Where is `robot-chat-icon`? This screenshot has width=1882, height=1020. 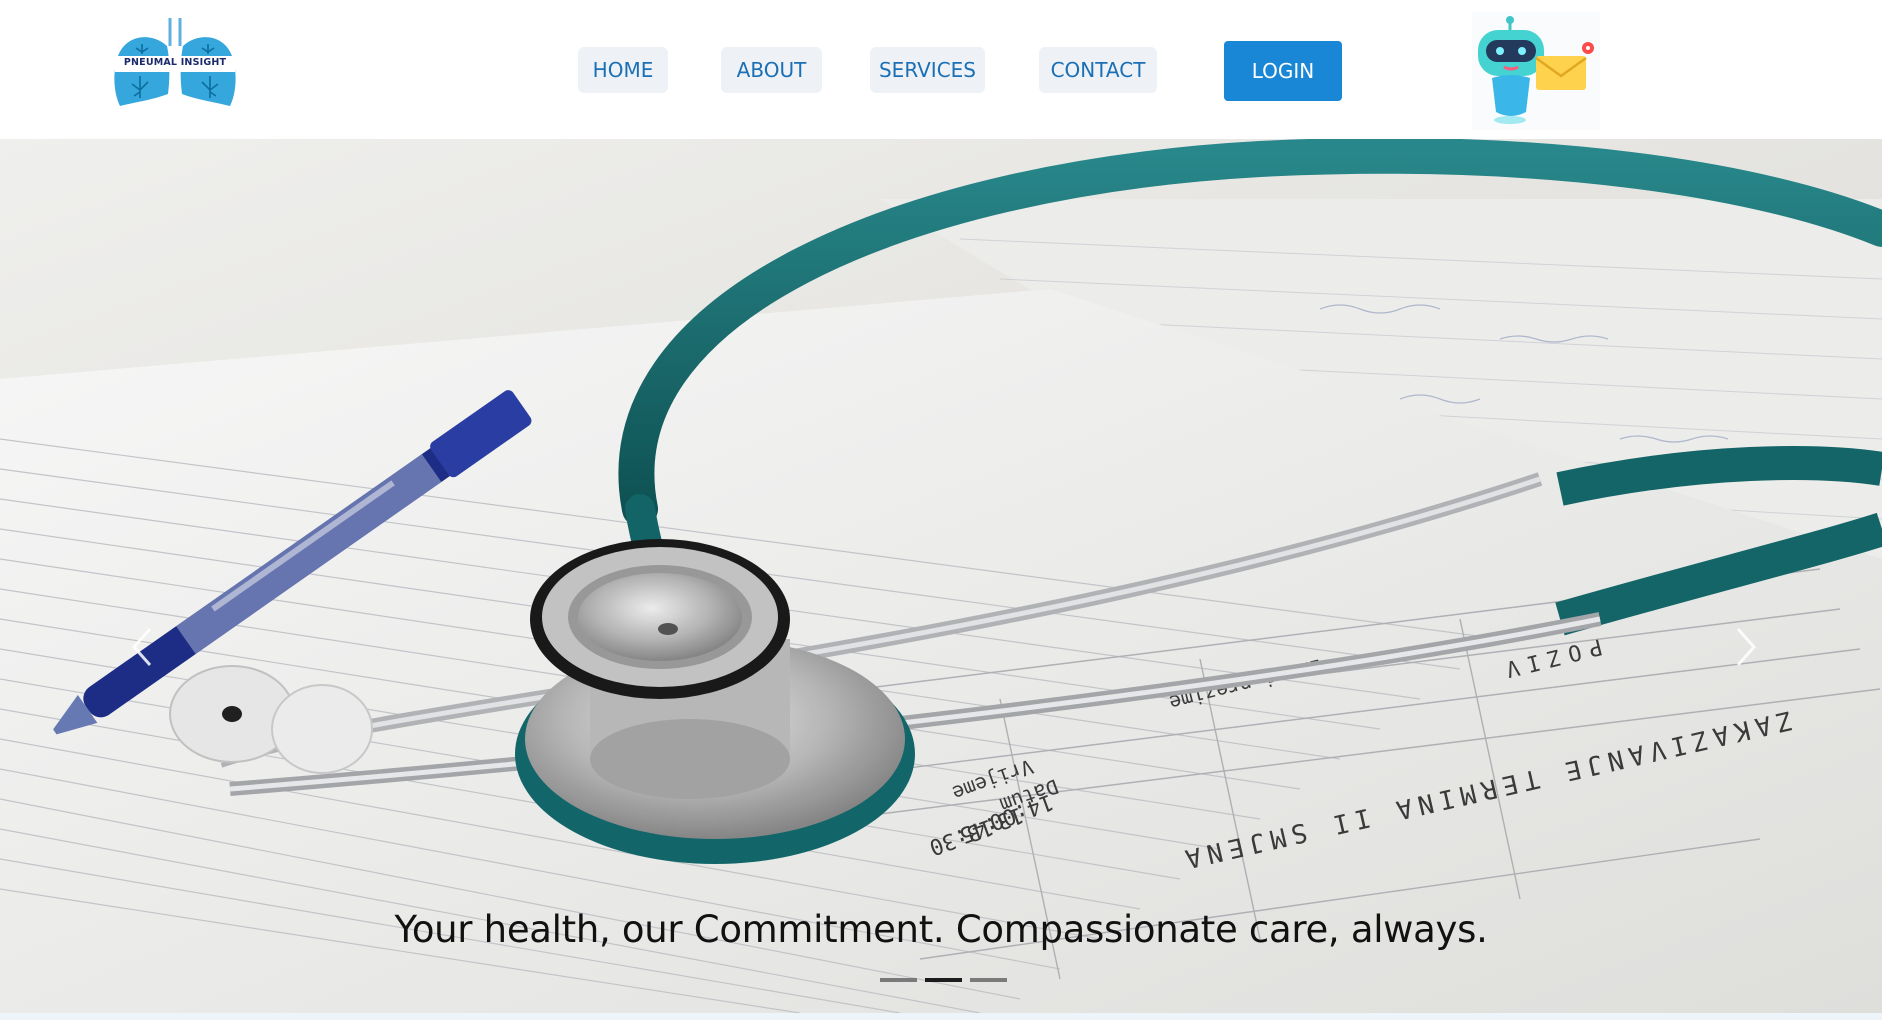 robot-chat-icon is located at coordinates (1536, 71).